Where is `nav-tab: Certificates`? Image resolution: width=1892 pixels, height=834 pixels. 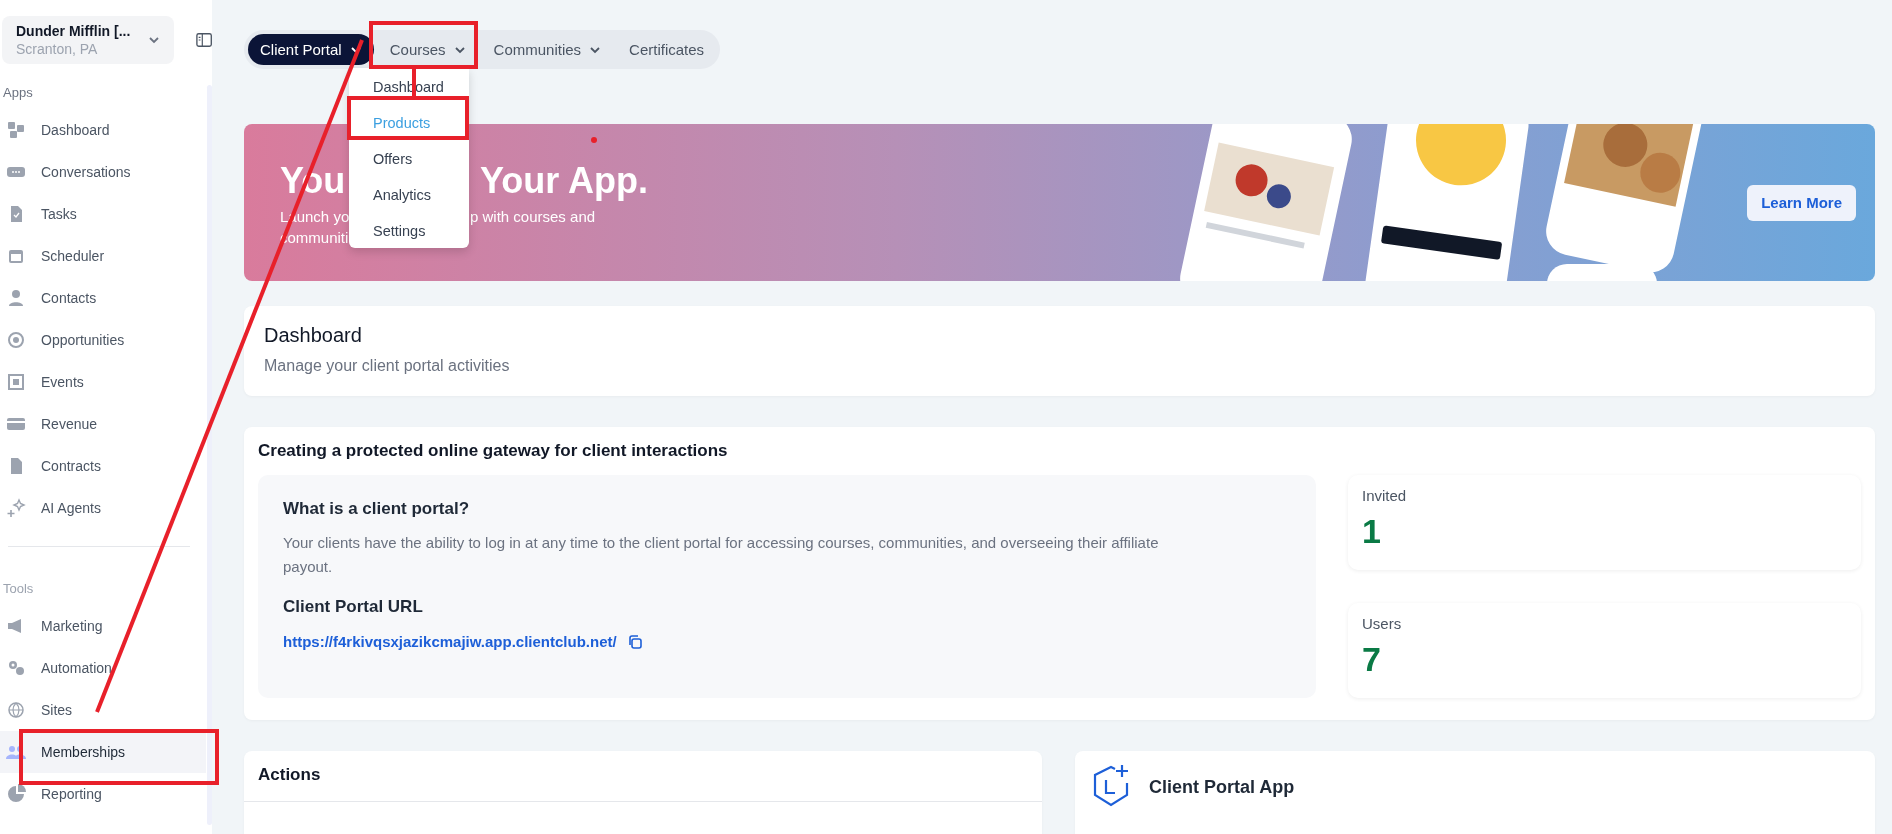
nav-tab: Certificates is located at coordinates (667, 49).